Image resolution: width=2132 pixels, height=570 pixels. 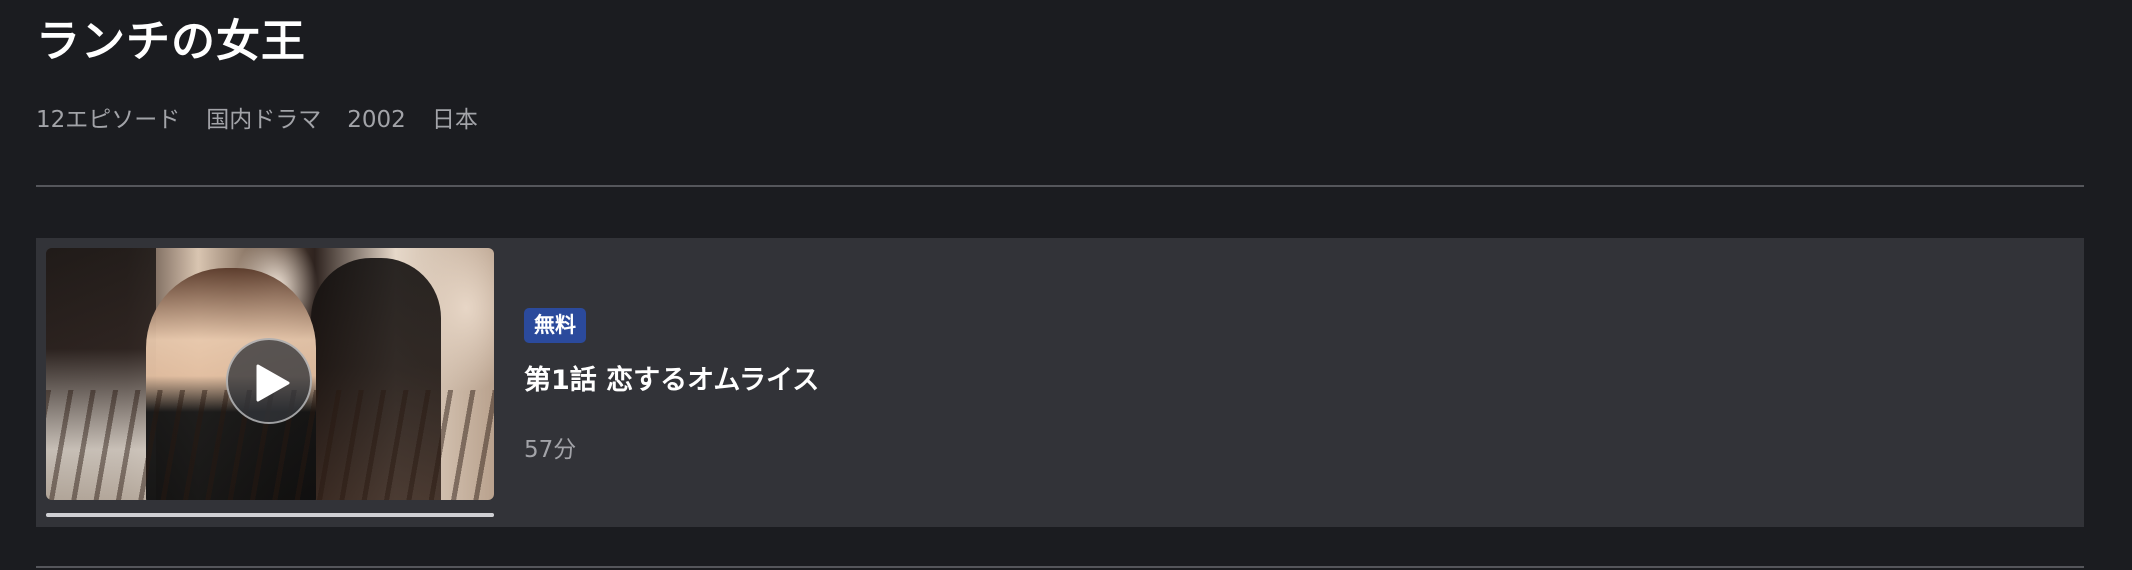 I want to click on watch-progress-bar, so click(x=270, y=515).